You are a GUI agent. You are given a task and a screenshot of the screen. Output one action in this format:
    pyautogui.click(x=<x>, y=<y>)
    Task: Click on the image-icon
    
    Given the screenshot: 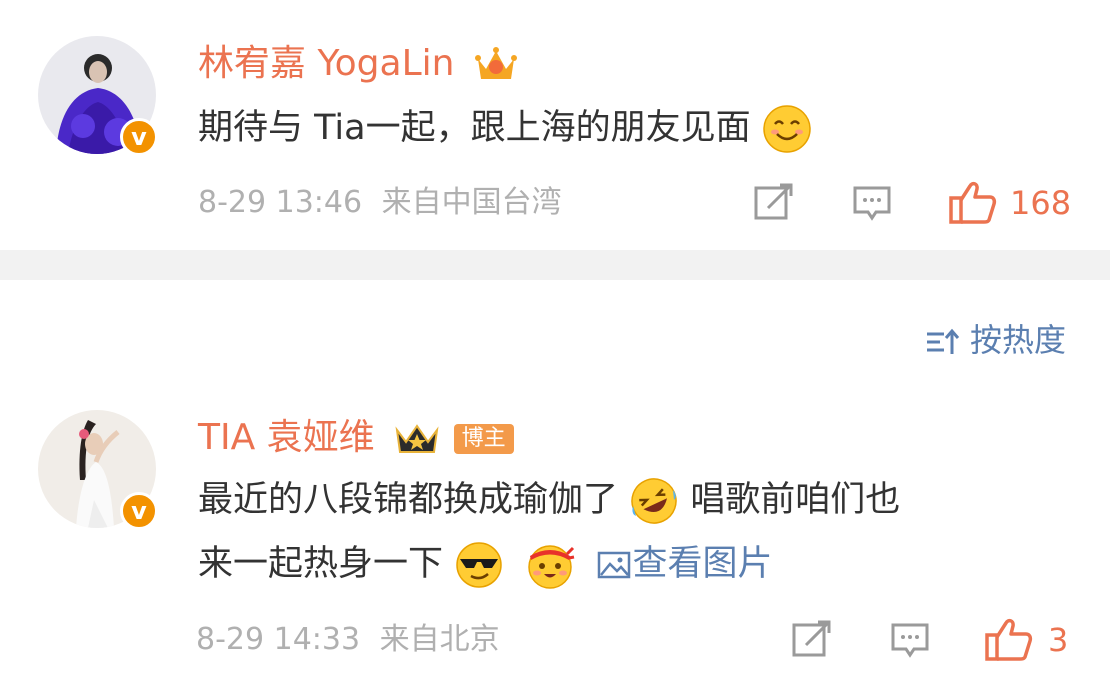 What is the action you would take?
    pyautogui.click(x=614, y=565)
    